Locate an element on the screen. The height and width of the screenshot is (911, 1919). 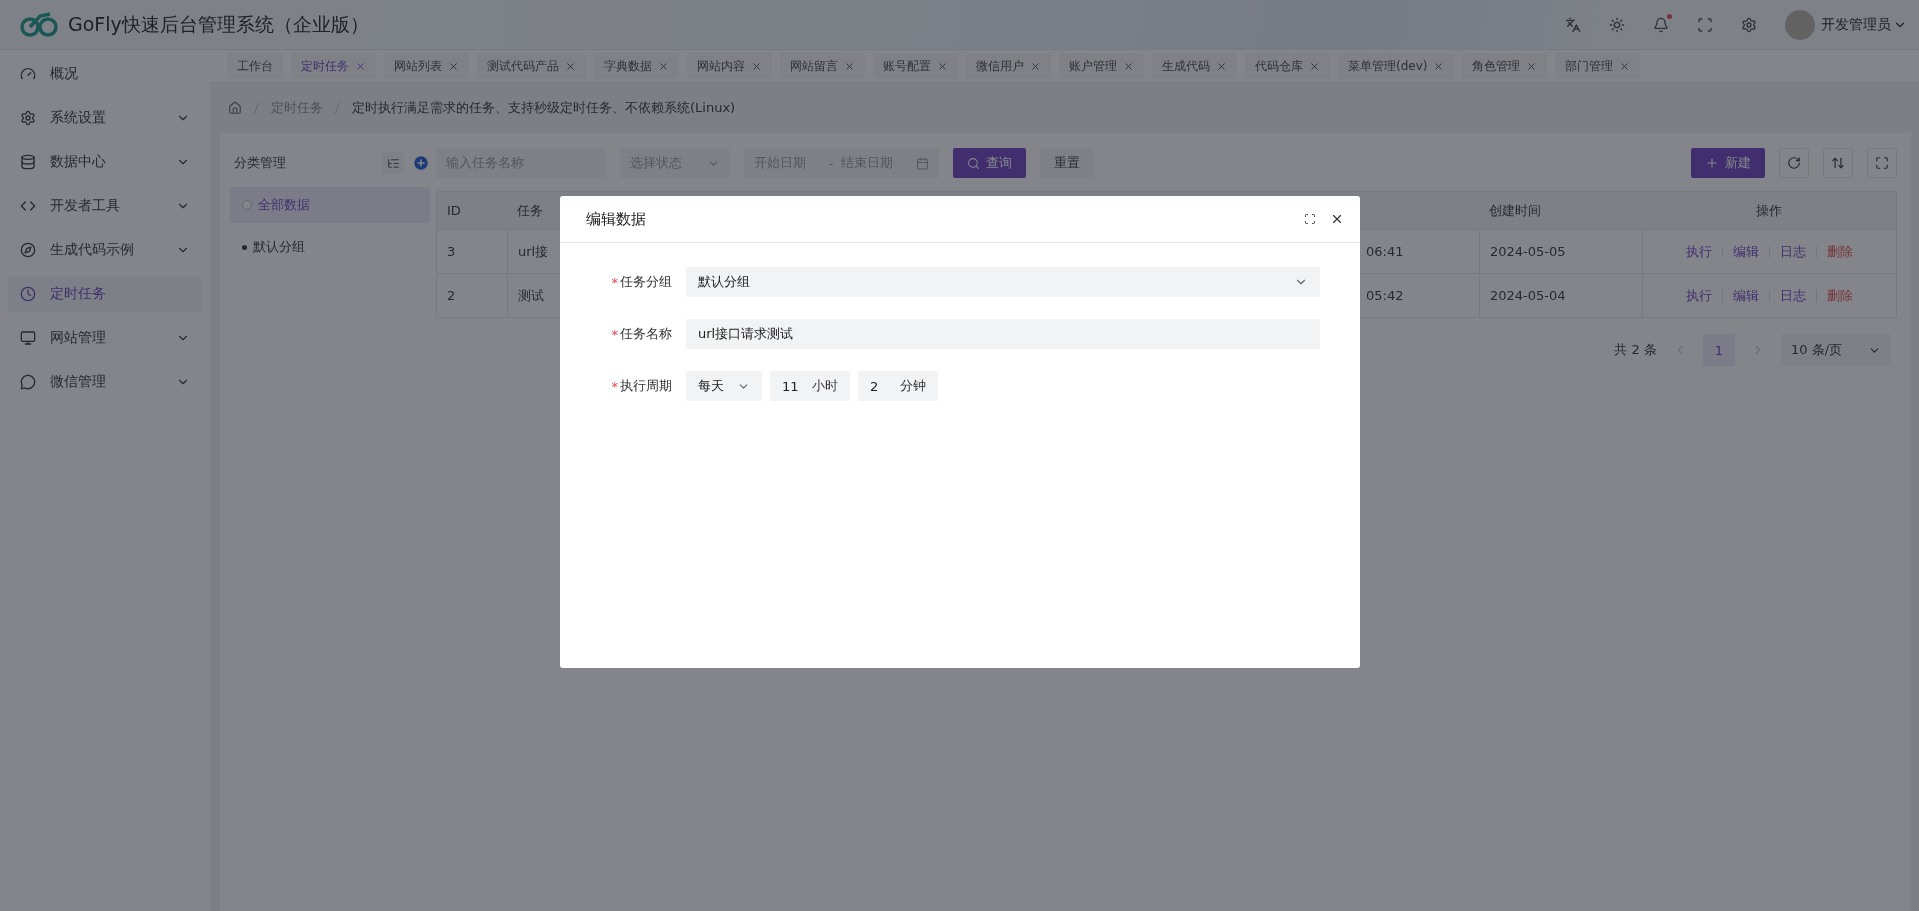
sort-arrows-icon is located at coordinates (1838, 163).